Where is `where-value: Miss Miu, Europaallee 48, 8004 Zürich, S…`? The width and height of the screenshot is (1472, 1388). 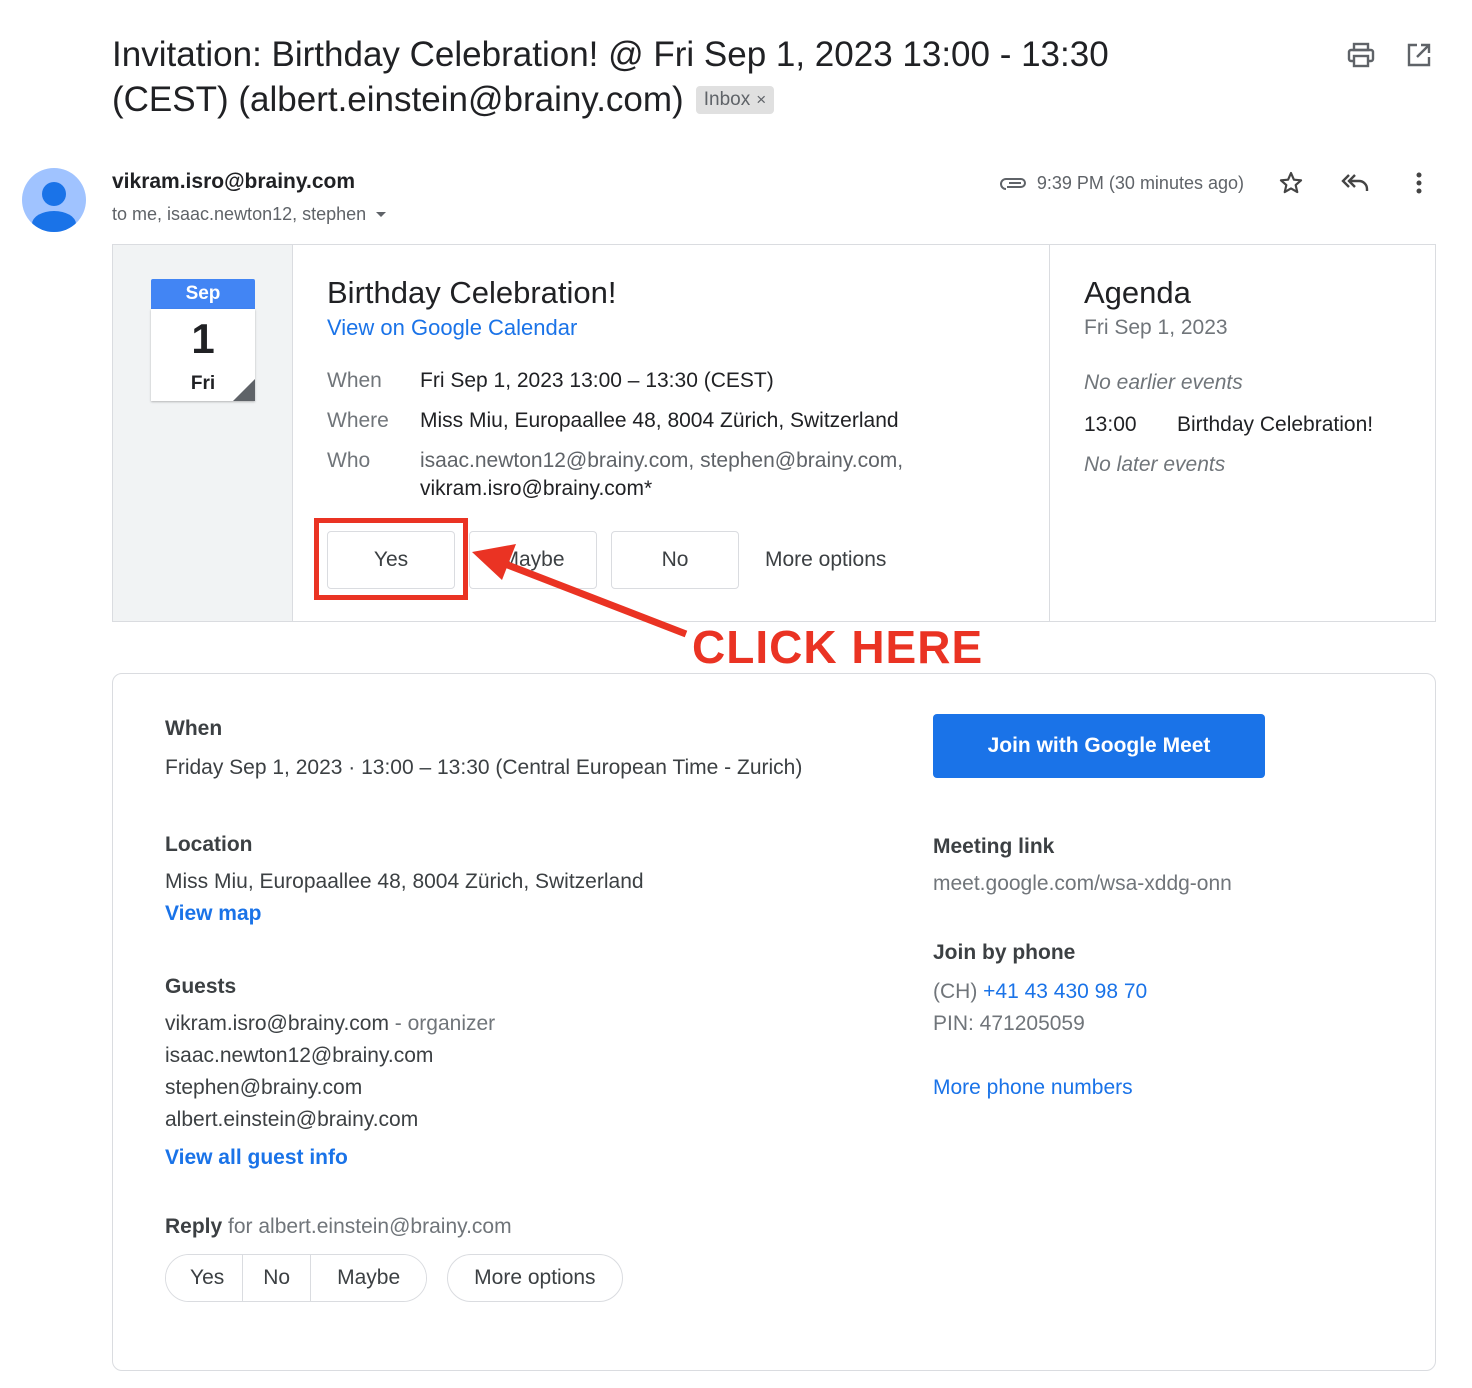 where-value: Miss Miu, Europaallee 48, 8004 Zürich, S… is located at coordinates (659, 420).